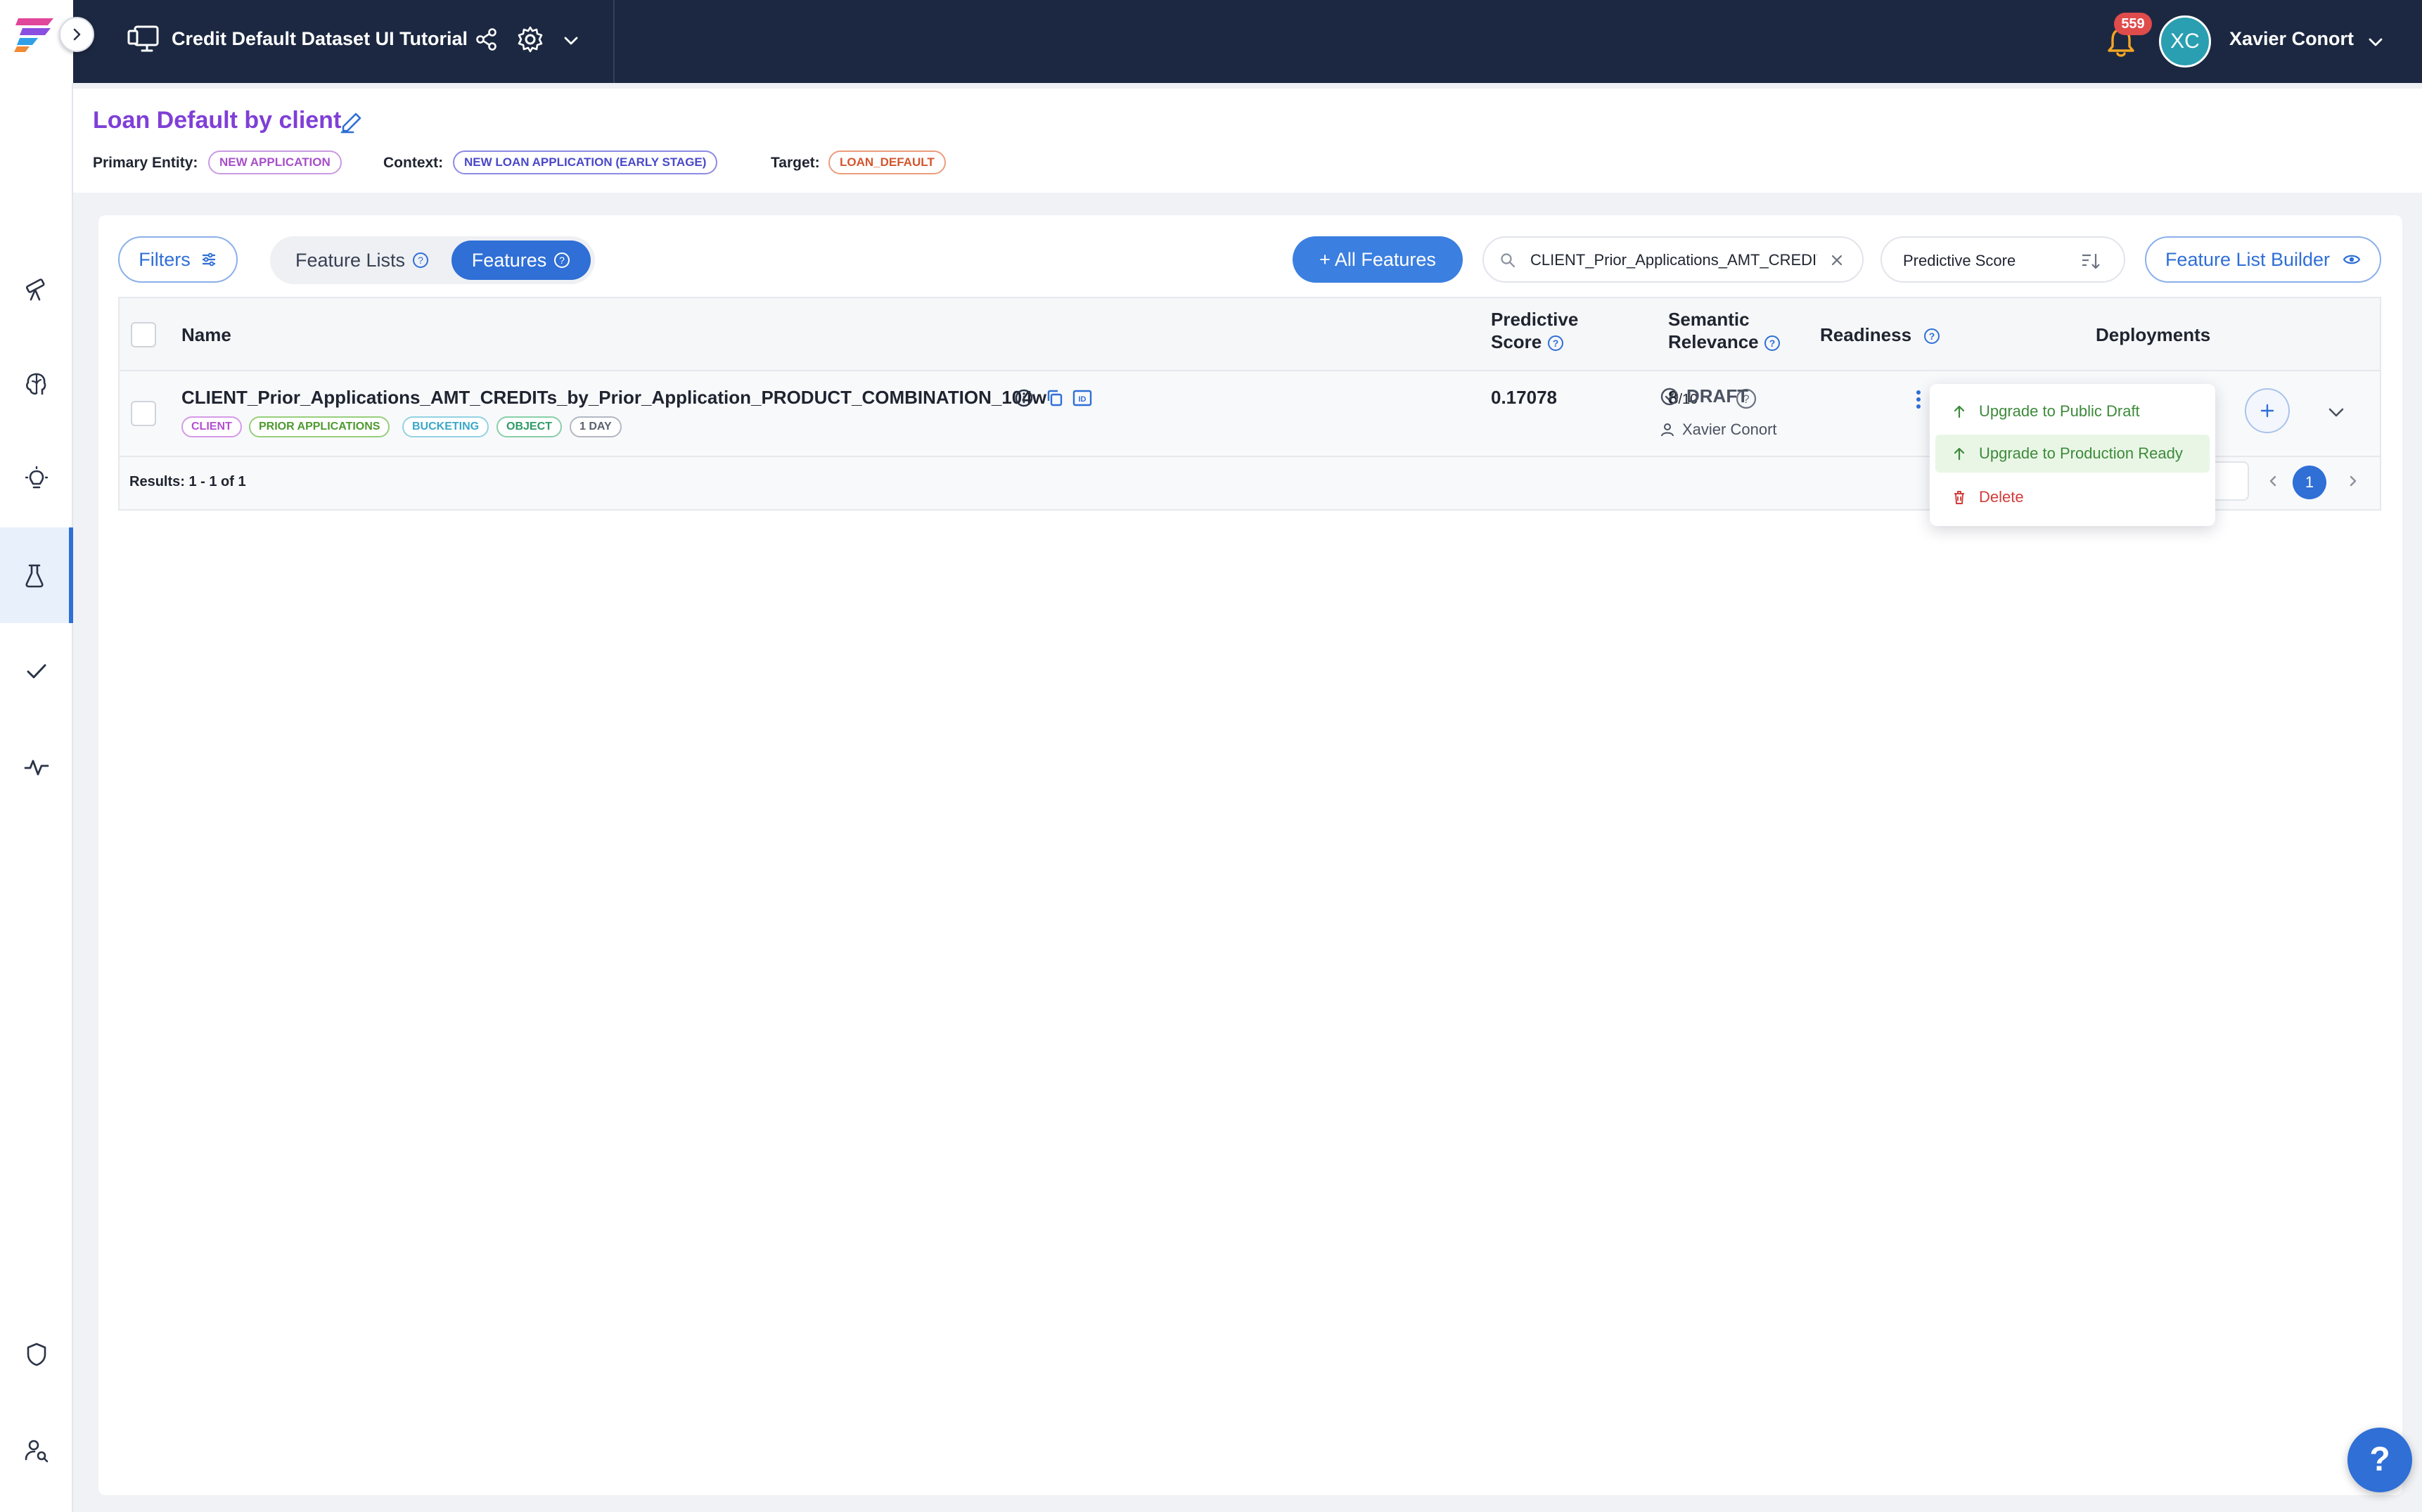 This screenshot has height=1512, width=2422. What do you see at coordinates (2375, 42) in the screenshot?
I see `user-menu-chevron-icon` at bounding box center [2375, 42].